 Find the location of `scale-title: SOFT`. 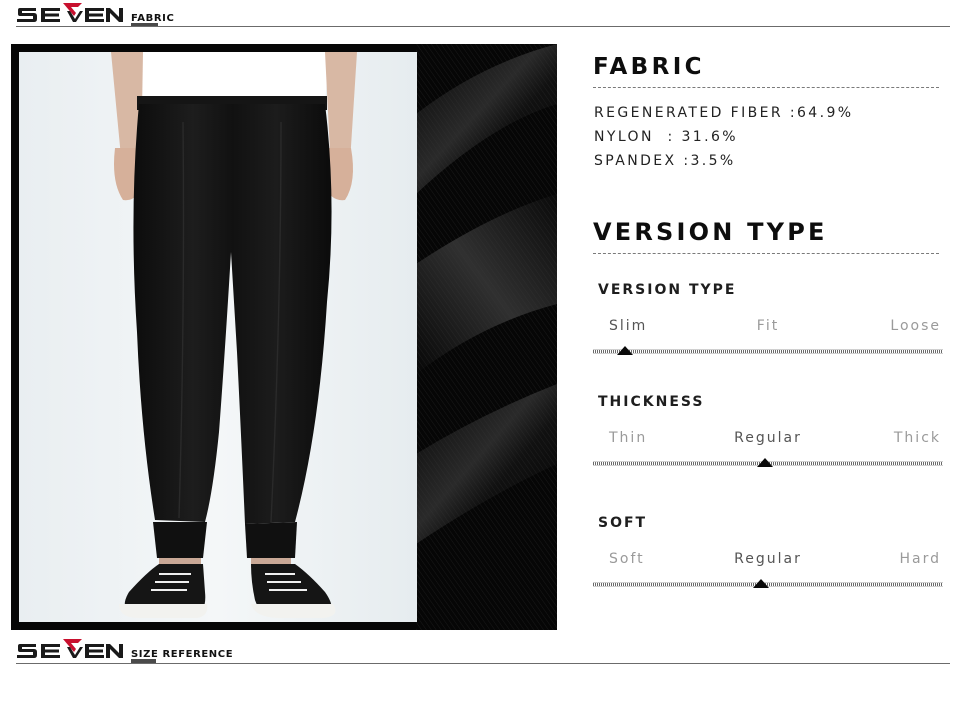

scale-title: SOFT is located at coordinates (623, 523).